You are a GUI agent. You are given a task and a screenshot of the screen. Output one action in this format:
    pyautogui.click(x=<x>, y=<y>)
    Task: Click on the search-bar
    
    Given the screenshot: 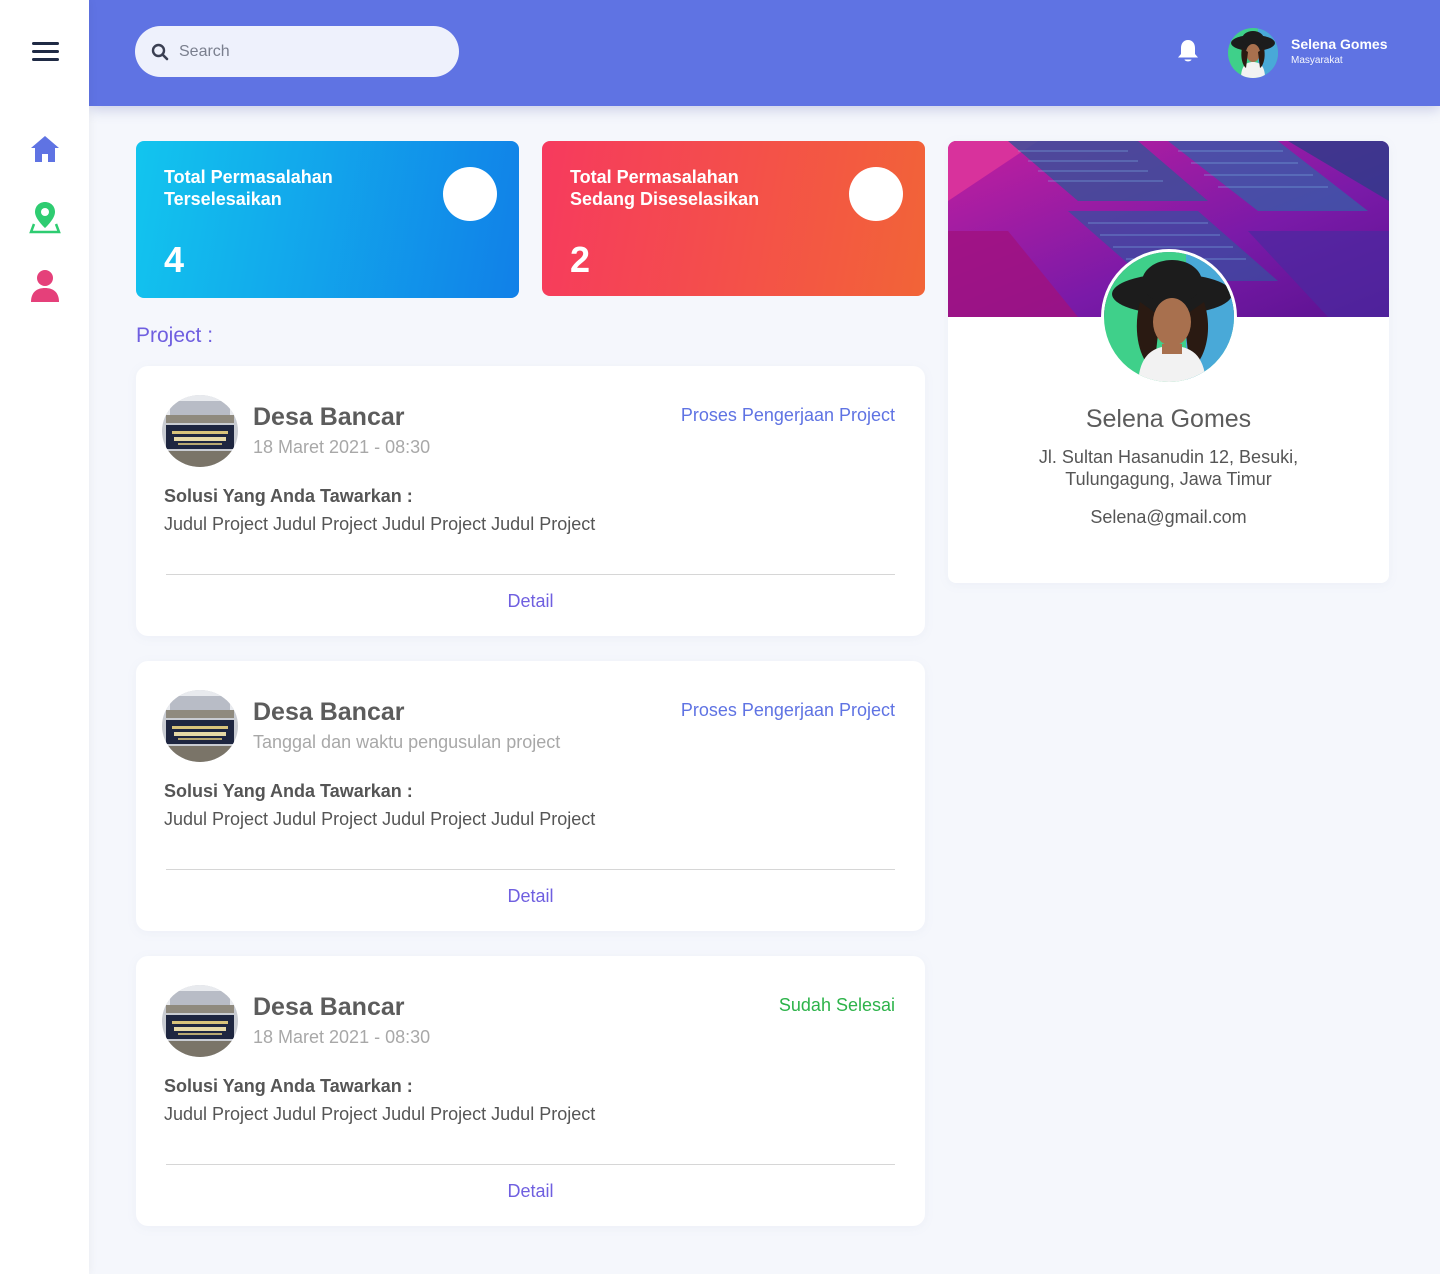 What is the action you would take?
    pyautogui.click(x=297, y=51)
    